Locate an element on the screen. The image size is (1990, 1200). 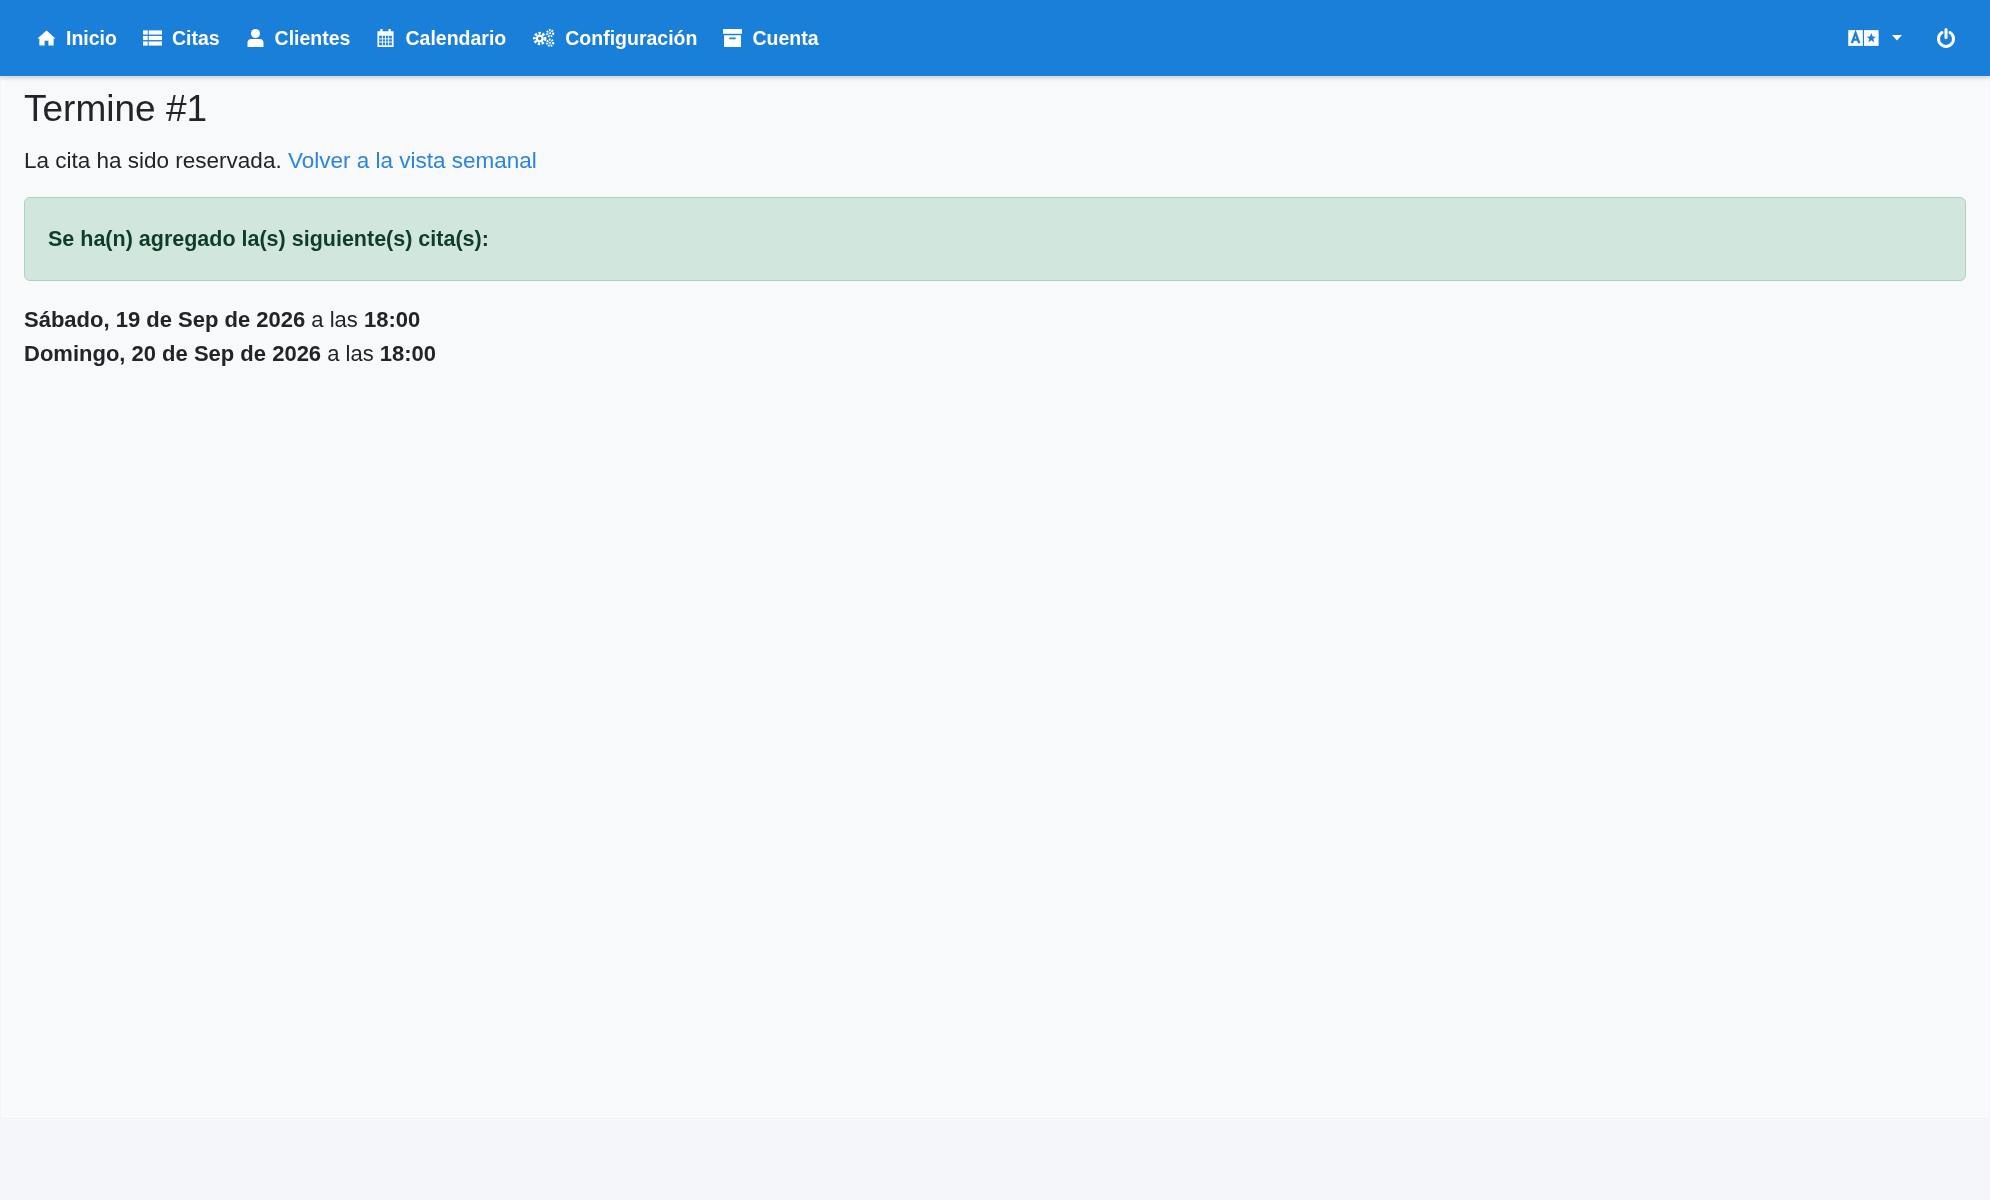
alert-message: Se ha(n) agregado la(s) siguiente(s) cita(s): is located at coordinates (268, 239).